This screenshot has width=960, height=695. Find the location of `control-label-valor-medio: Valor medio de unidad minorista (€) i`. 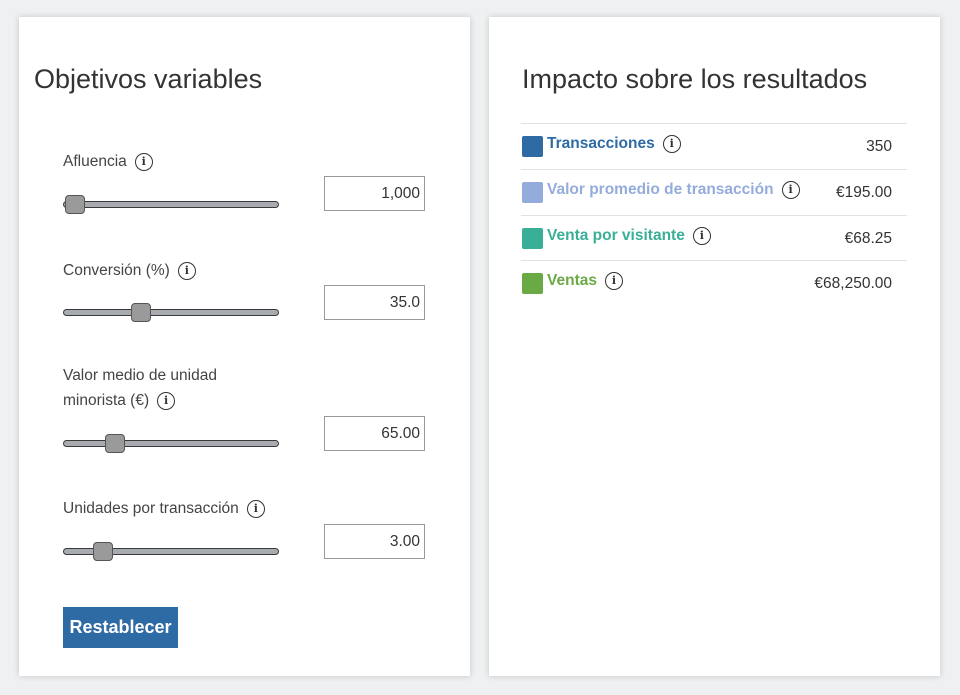

control-label-valor-medio: Valor medio de unidad minorista (€) i is located at coordinates (140, 388).